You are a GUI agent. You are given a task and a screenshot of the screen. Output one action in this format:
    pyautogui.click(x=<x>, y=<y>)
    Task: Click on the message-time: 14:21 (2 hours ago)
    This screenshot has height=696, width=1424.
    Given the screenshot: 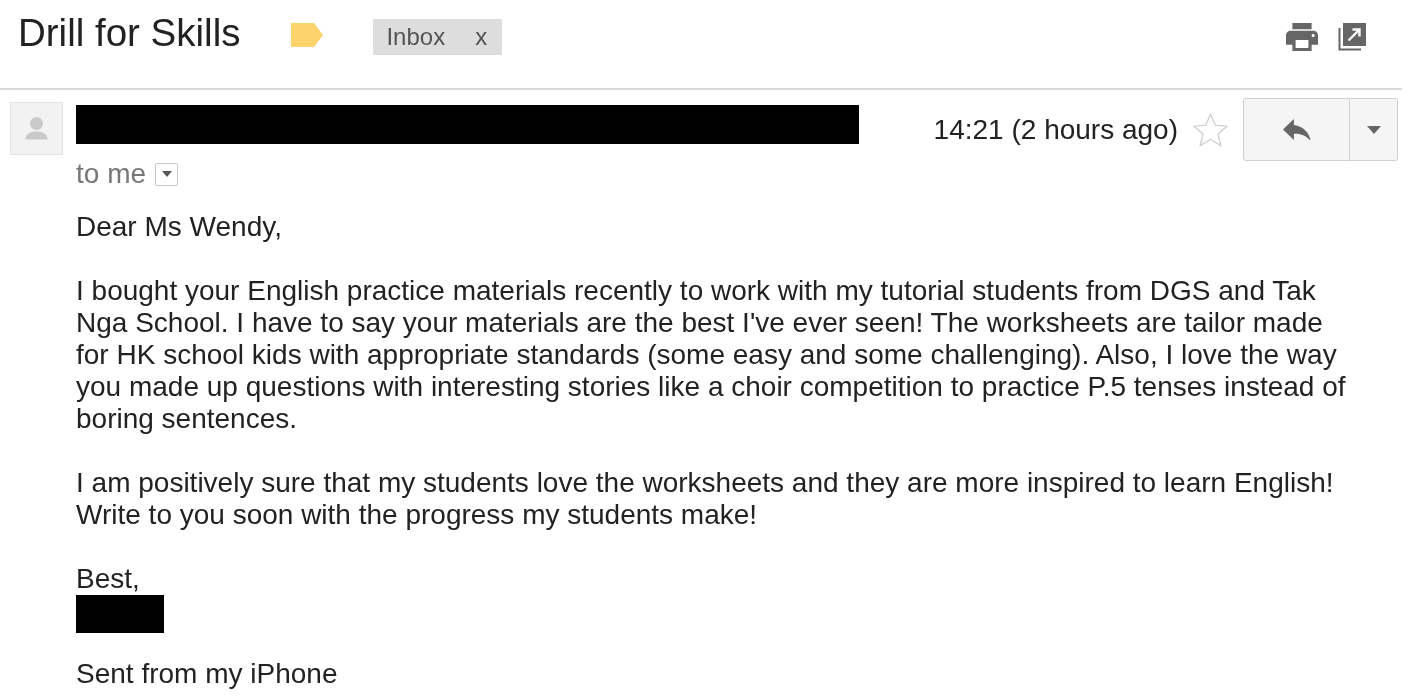 What is the action you would take?
    pyautogui.click(x=1055, y=129)
    